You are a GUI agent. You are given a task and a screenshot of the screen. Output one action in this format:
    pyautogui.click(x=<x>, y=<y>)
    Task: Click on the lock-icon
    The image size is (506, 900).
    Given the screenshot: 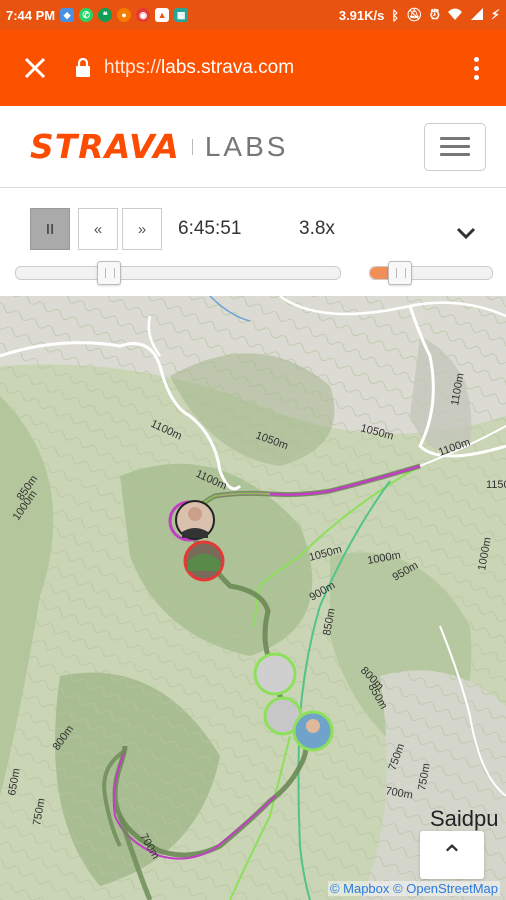 What is the action you would take?
    pyautogui.click(x=83, y=68)
    